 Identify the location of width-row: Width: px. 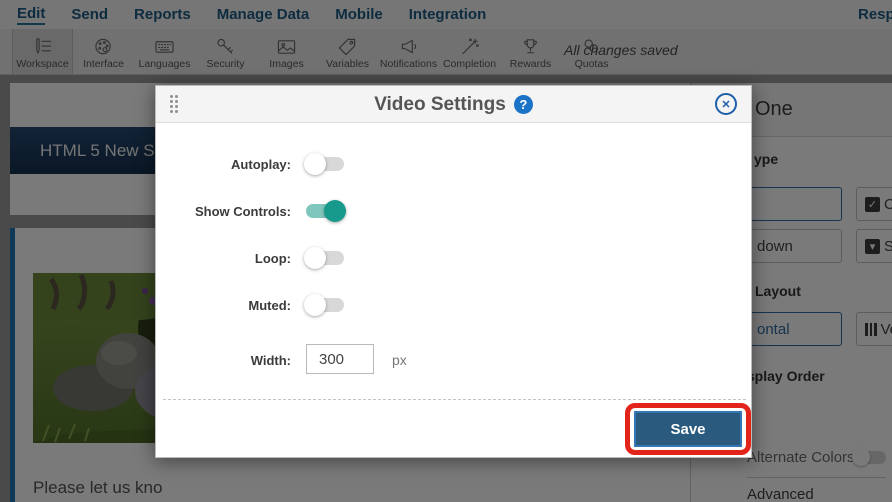
(453, 361).